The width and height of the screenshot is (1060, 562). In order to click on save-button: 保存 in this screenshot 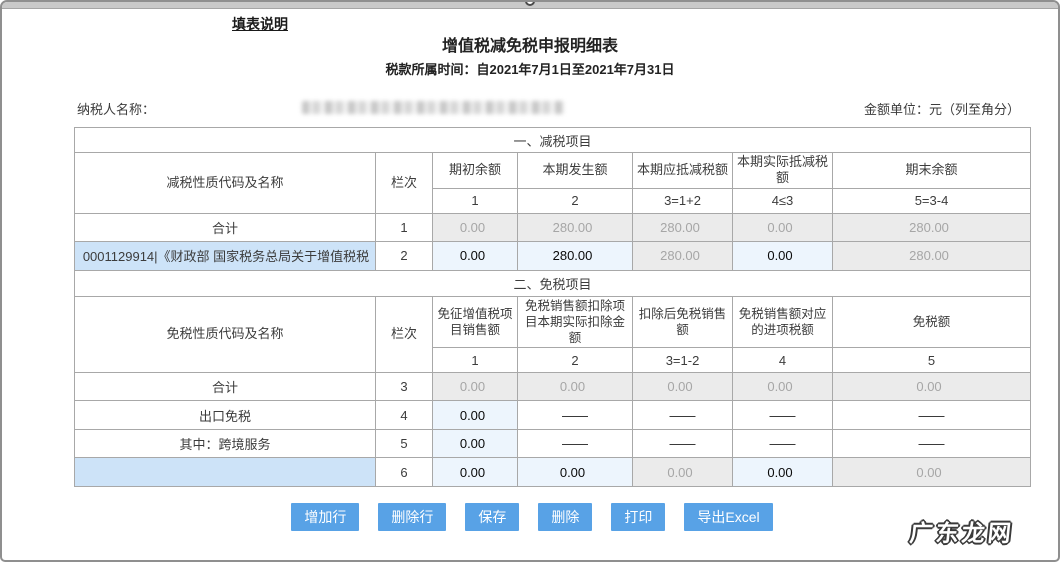, I will do `click(492, 517)`.